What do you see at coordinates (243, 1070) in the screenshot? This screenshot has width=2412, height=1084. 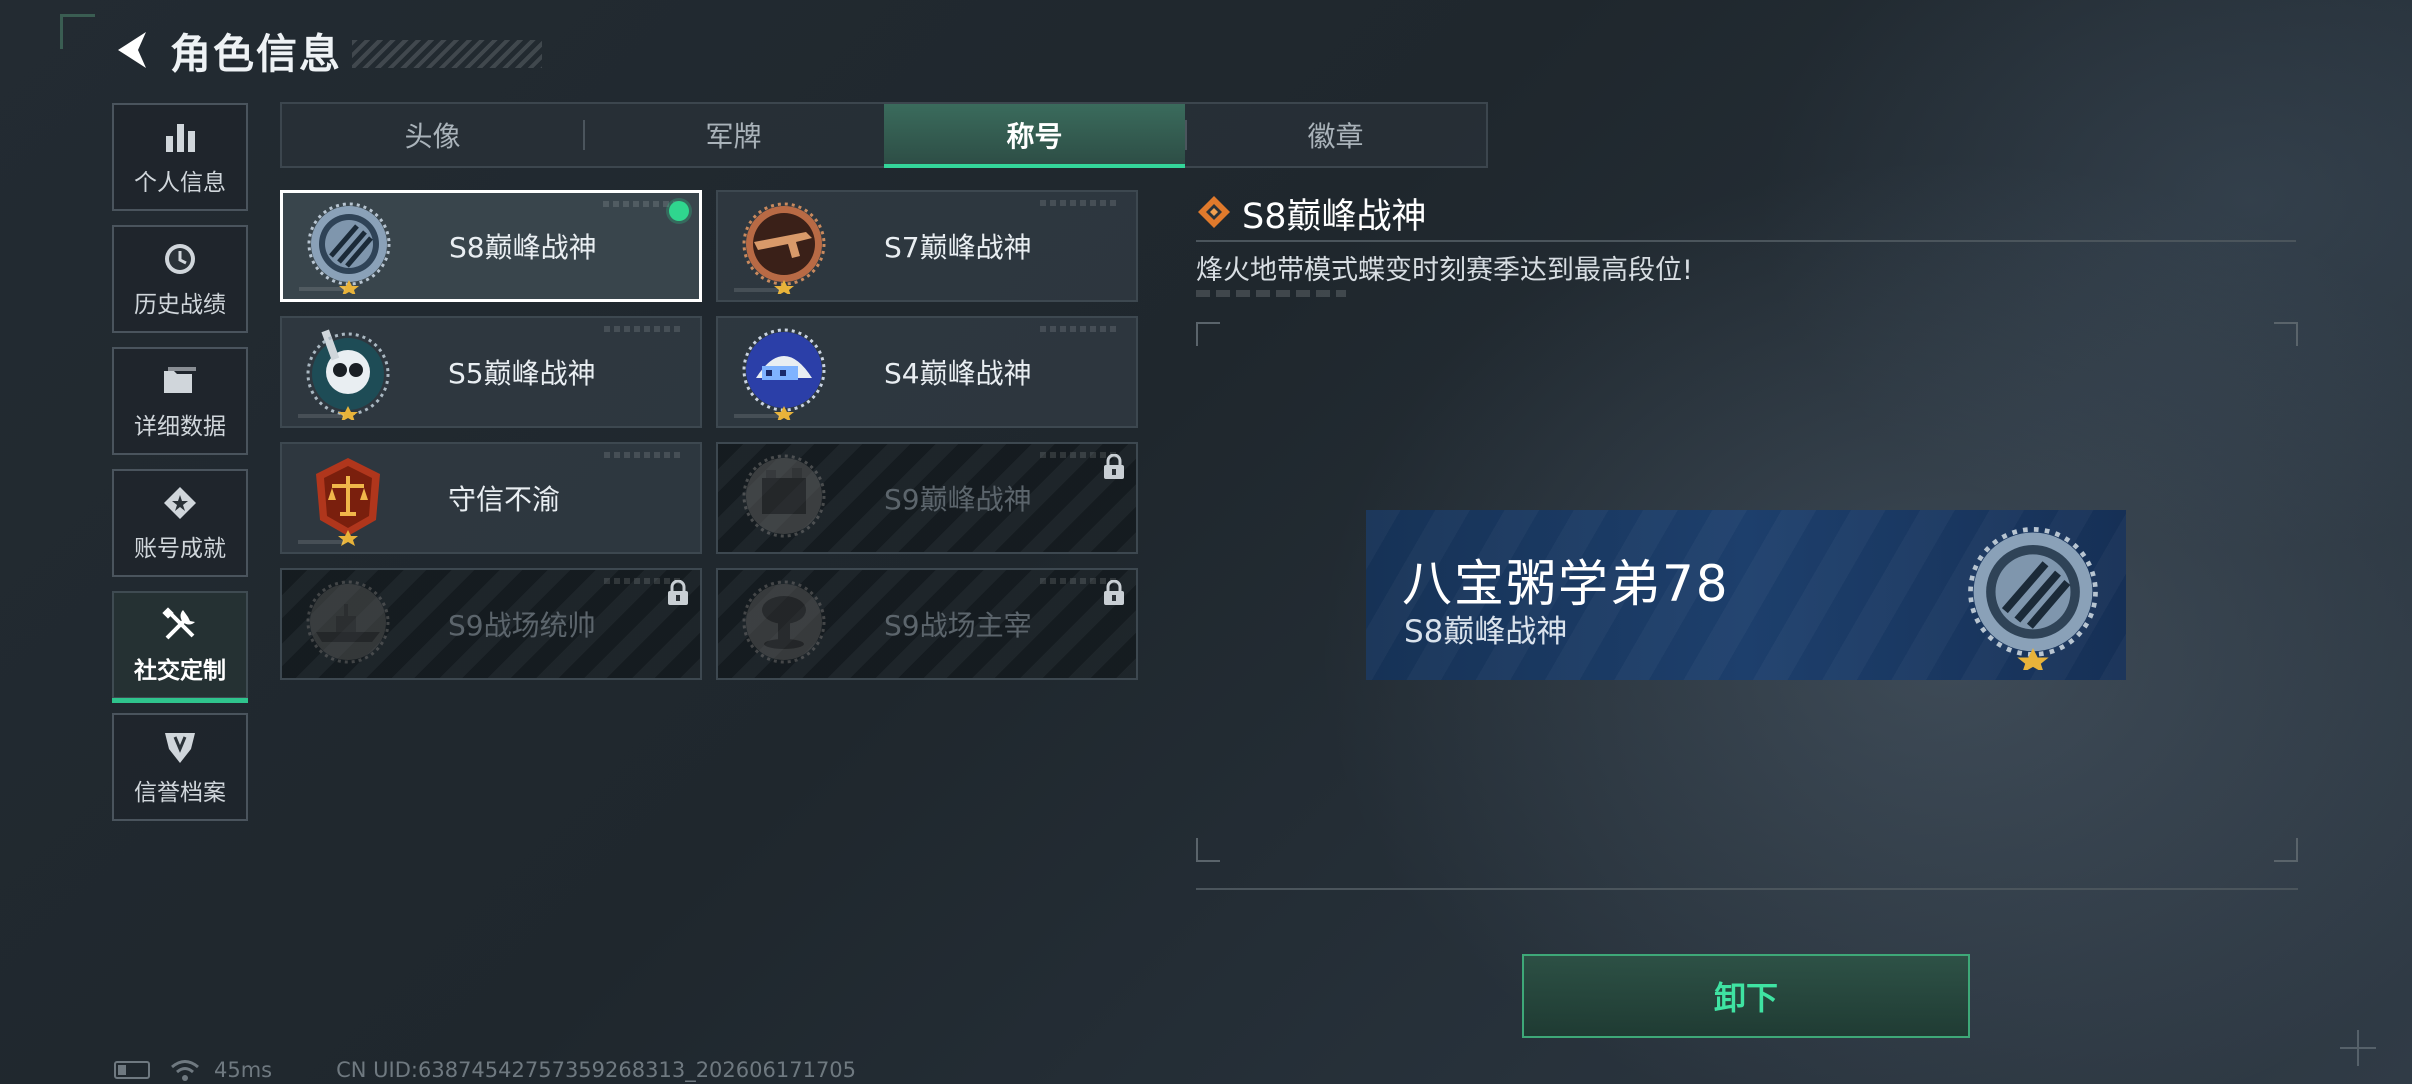 I see `ping-text: 45ms` at bounding box center [243, 1070].